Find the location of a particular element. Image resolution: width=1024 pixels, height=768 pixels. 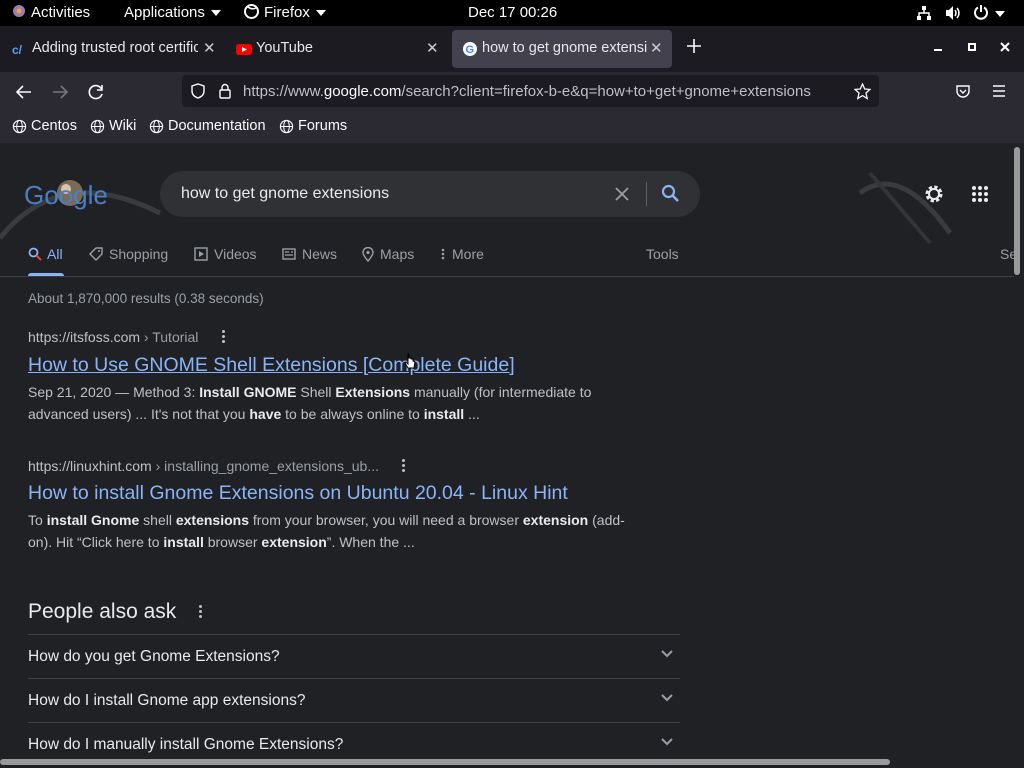

svg-text: c/ is located at coordinates (17, 50).